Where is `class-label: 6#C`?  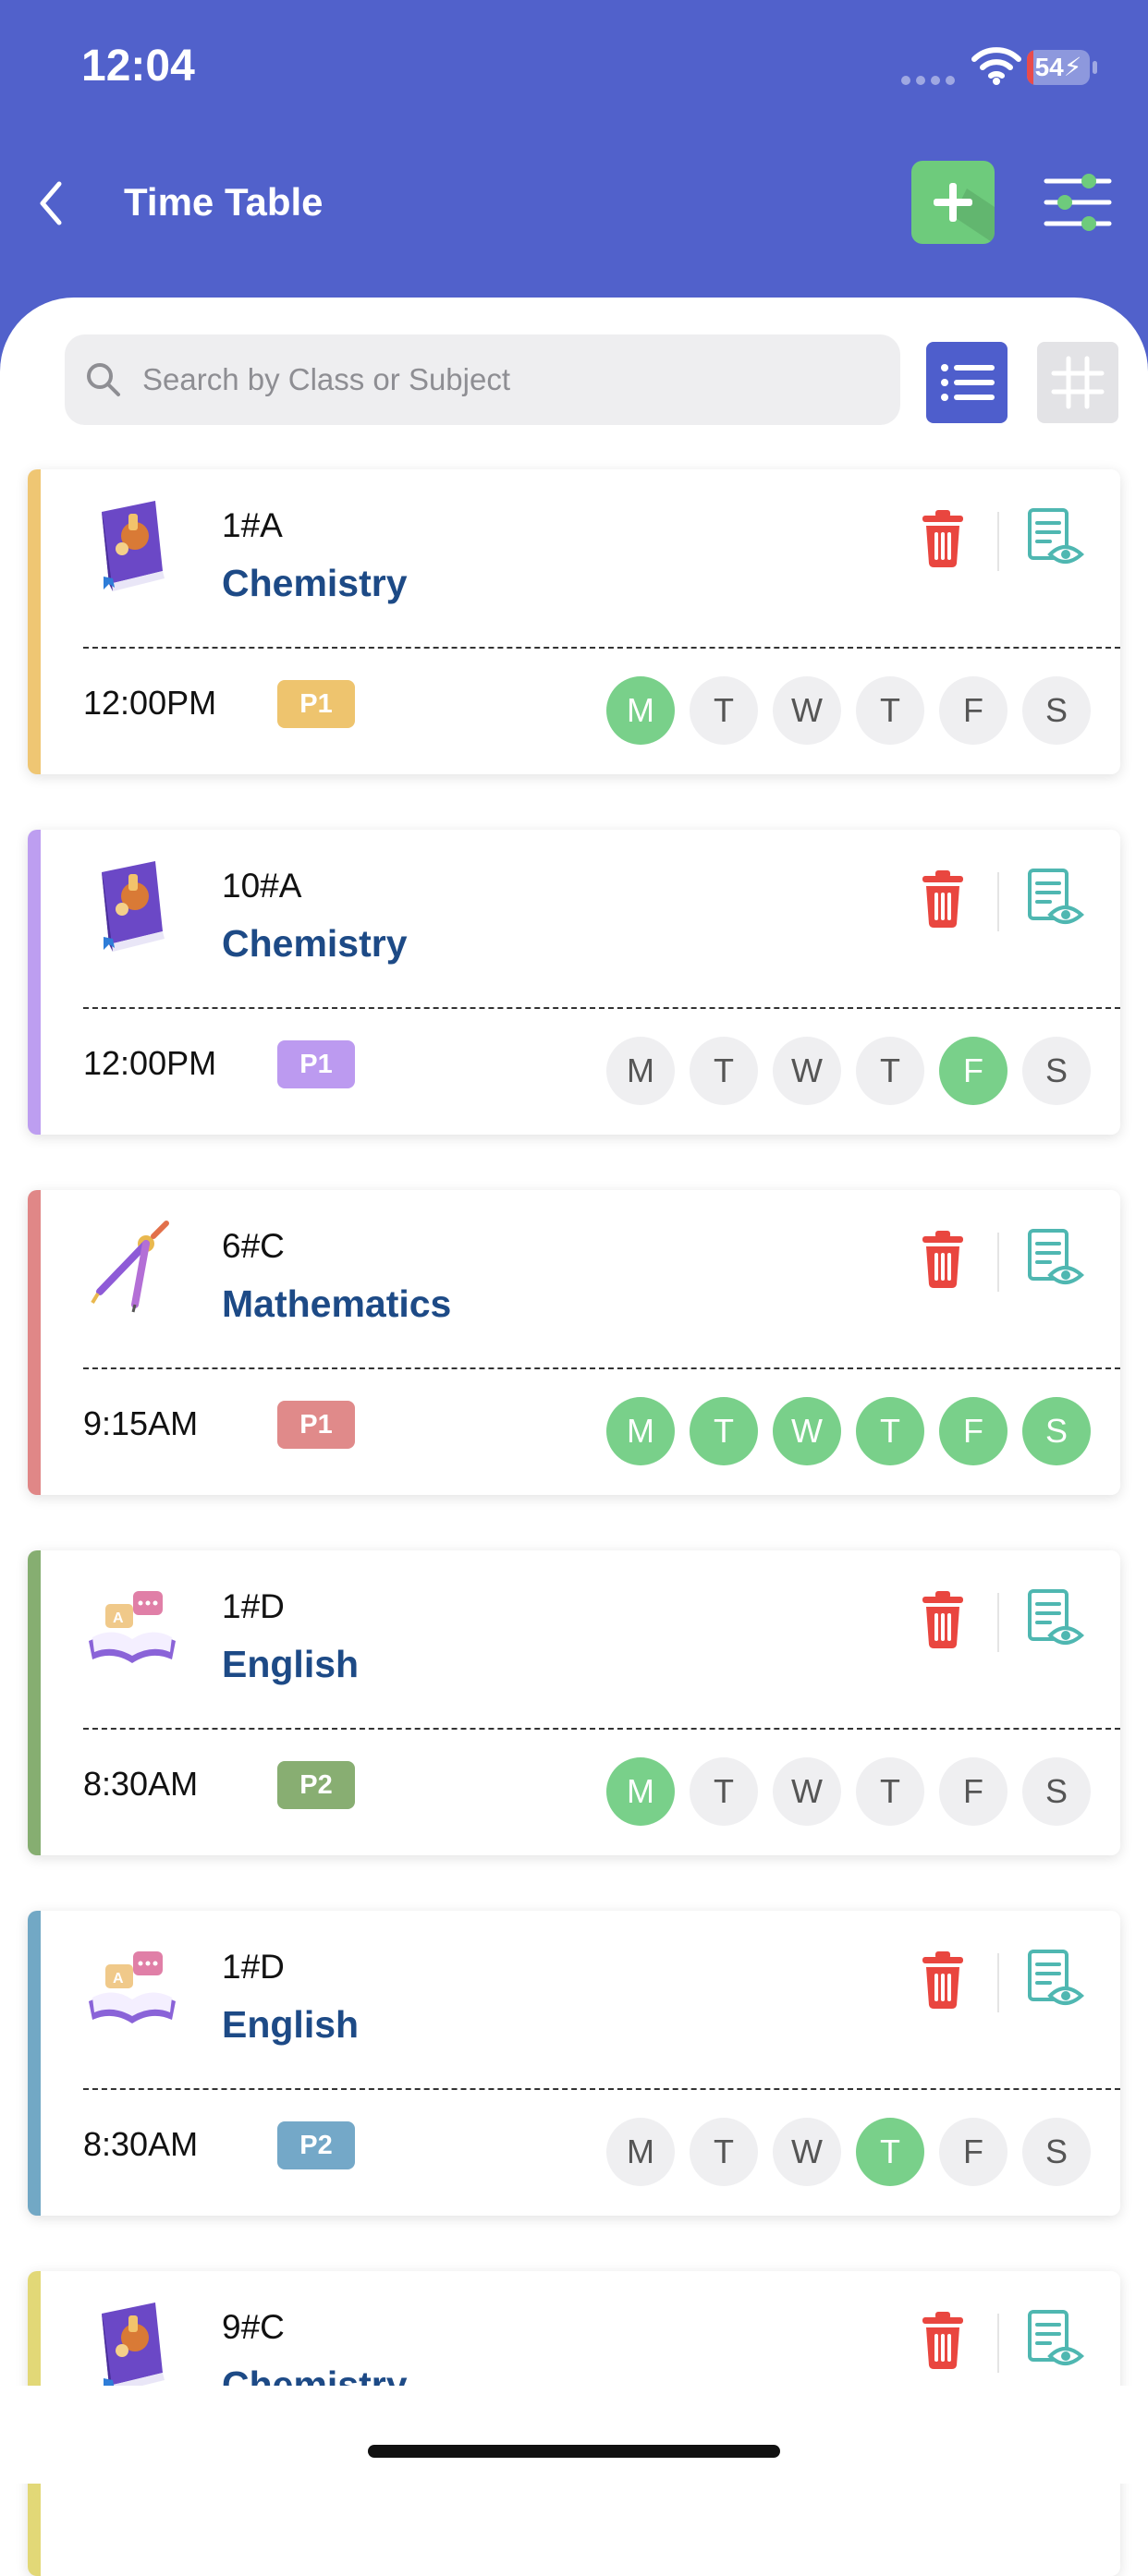
class-label: 6#C is located at coordinates (254, 1246).